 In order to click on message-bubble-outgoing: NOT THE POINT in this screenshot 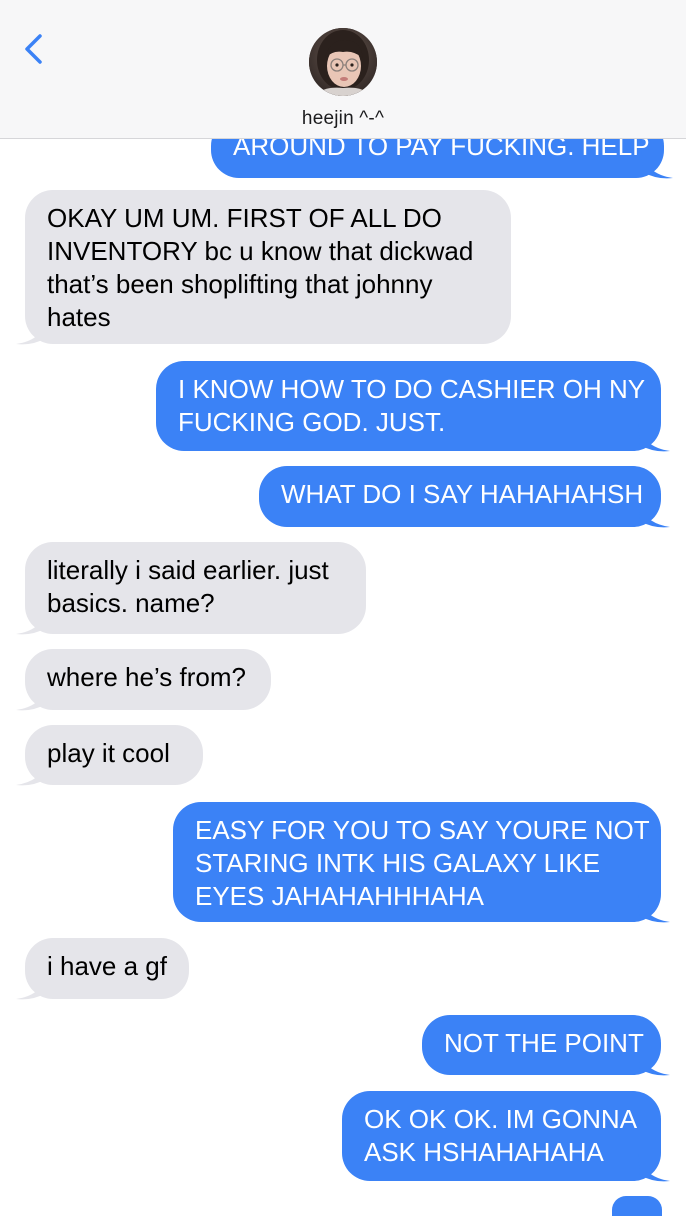, I will do `click(546, 1045)`.